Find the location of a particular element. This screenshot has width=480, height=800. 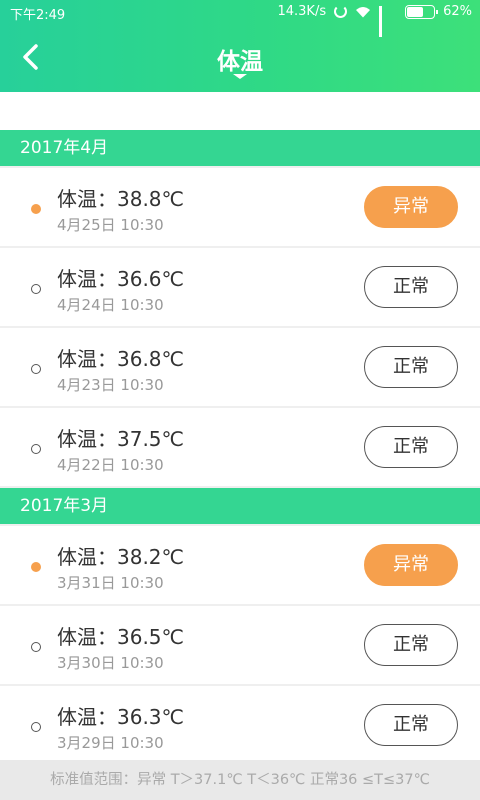

temperature-record: 体温：36.6℃ 4月24日 10:30 正常 is located at coordinates (240, 287).